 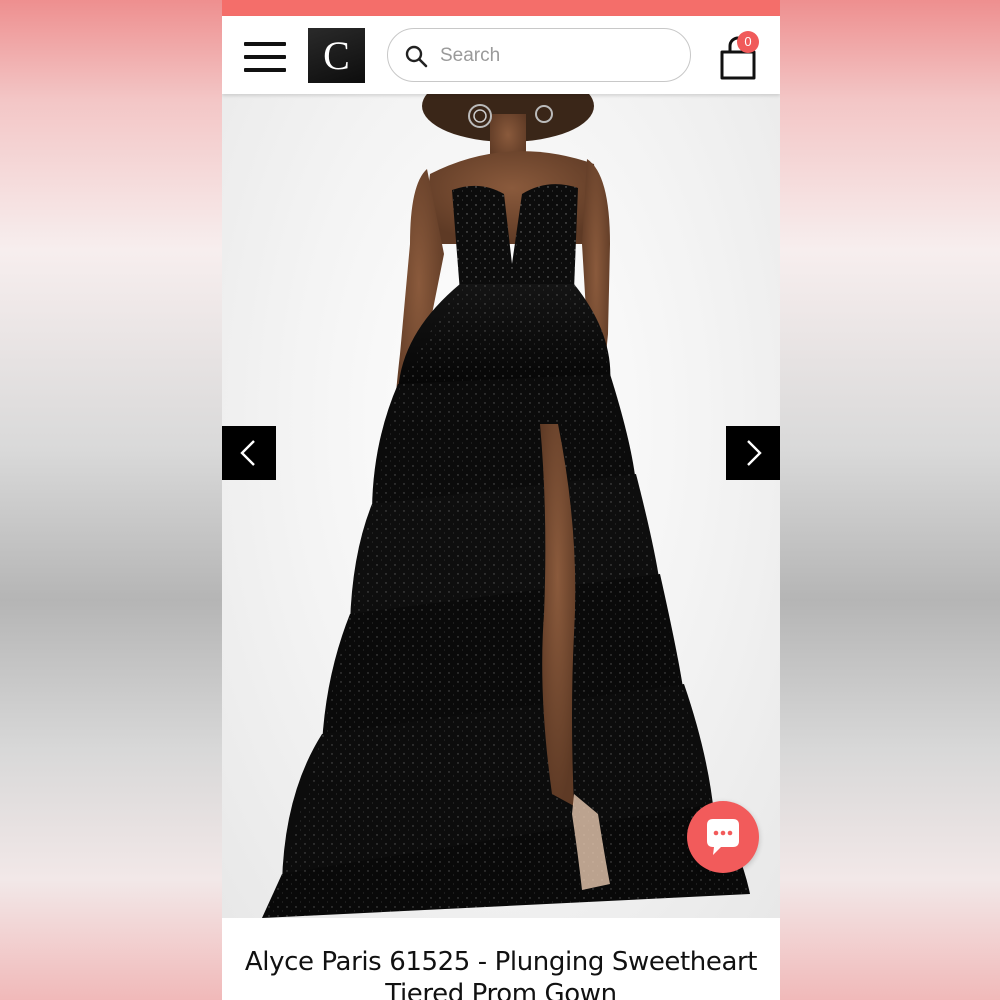 I want to click on next-image-button, so click(x=753, y=453).